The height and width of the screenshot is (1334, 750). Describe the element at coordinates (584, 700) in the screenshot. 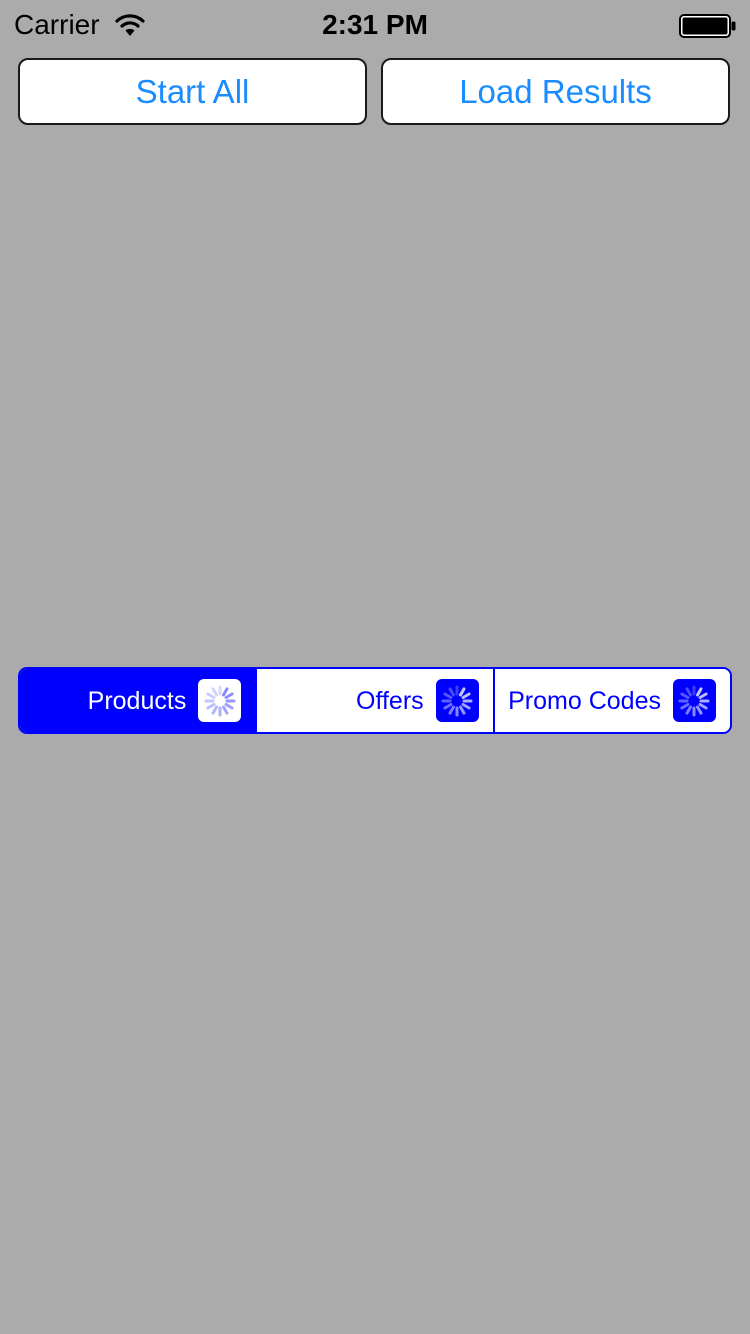

I see `segment-label: Promo Codes` at that location.